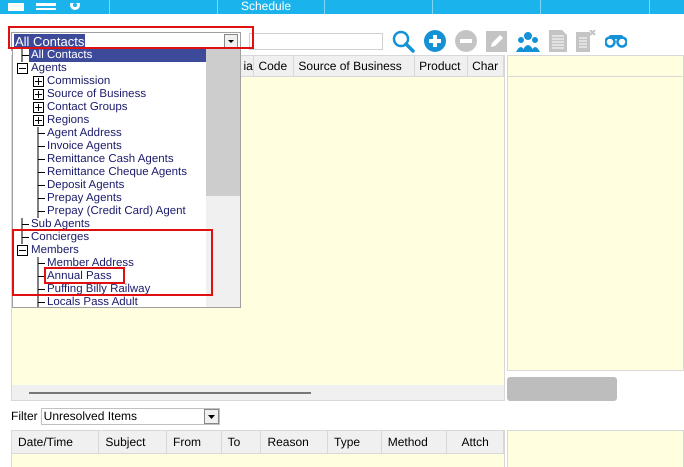  Describe the element at coordinates (258, 392) in the screenshot. I see `horizontal-scrollbar` at that location.